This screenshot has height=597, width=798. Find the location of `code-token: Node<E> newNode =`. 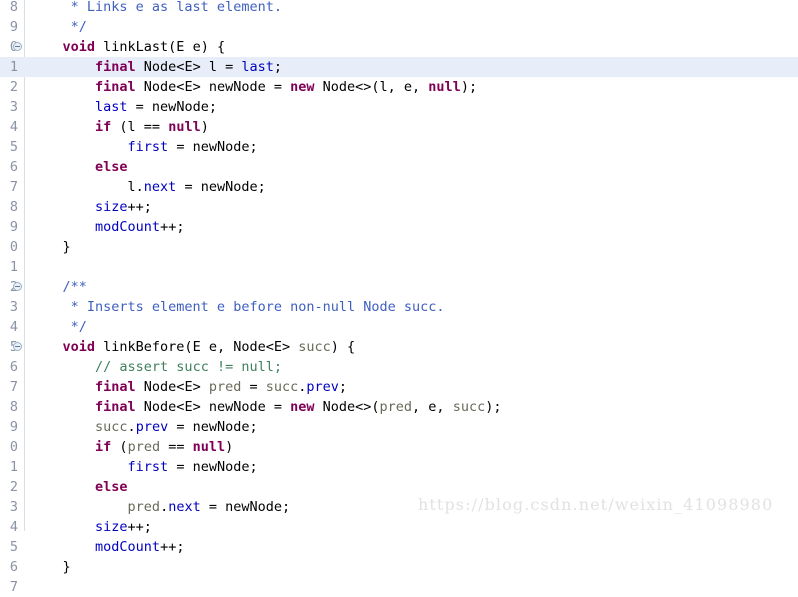

code-token: Node<E> newNode = is located at coordinates (213, 407).